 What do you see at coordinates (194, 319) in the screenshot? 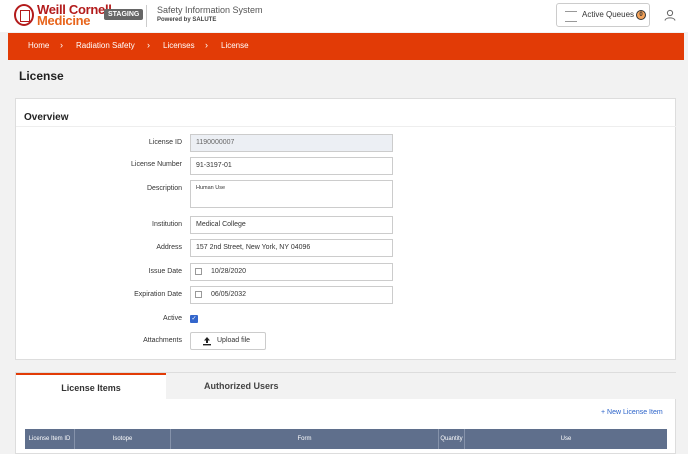
I see `active-checkbox: ✓` at bounding box center [194, 319].